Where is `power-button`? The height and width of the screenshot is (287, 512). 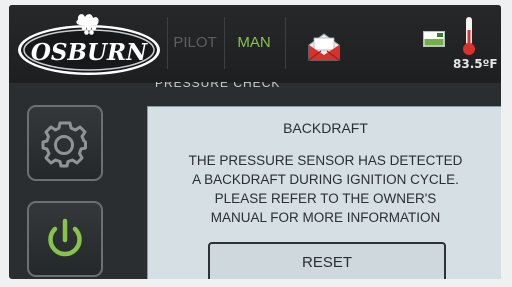 power-button is located at coordinates (65, 239).